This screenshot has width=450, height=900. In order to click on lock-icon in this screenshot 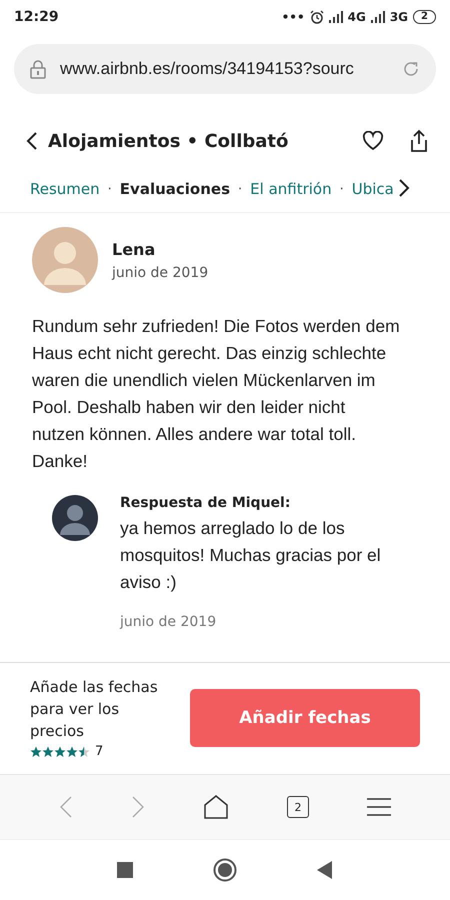, I will do `click(38, 69)`.